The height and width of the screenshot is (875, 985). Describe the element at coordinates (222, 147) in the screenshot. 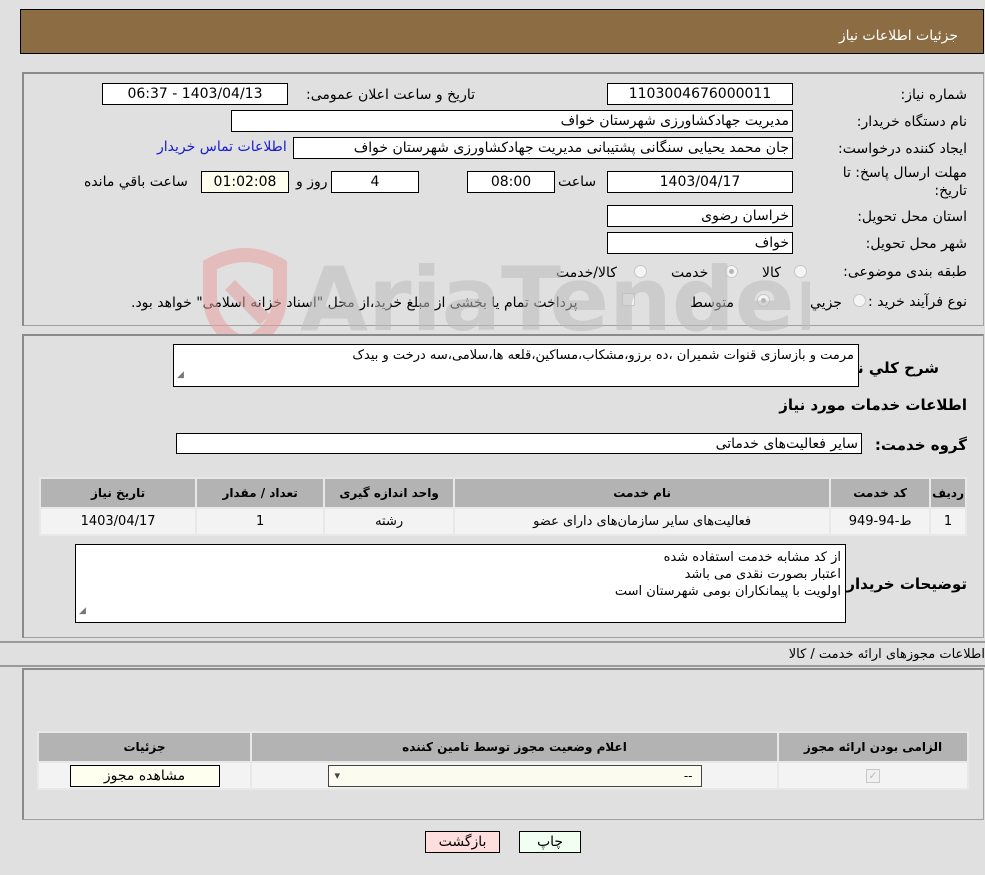

I see `buyer-contact-link: اطلاعات تماس خریدار` at that location.